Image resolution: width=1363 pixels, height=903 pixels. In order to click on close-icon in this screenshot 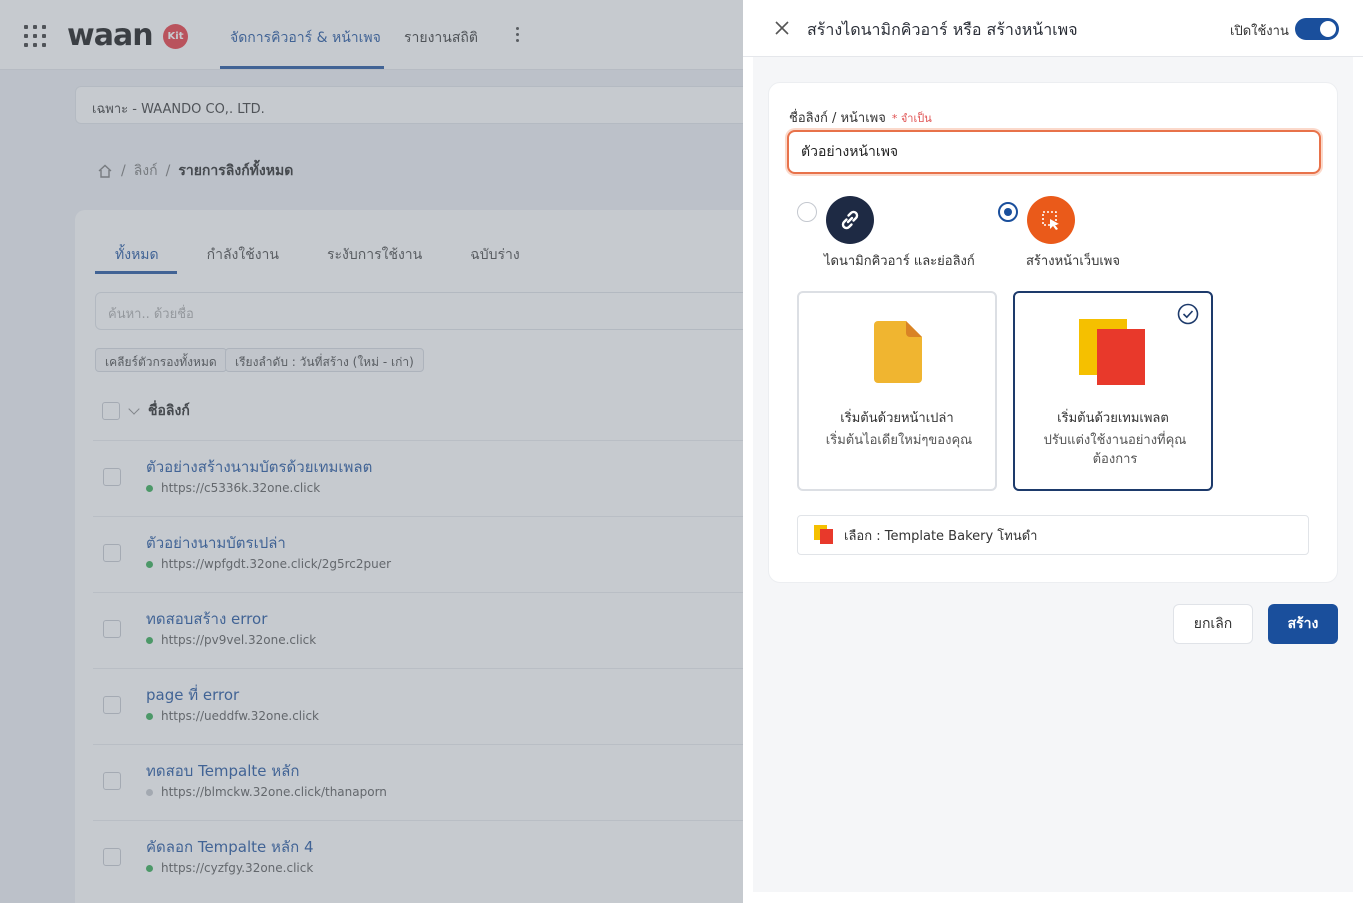, I will do `click(782, 28)`.